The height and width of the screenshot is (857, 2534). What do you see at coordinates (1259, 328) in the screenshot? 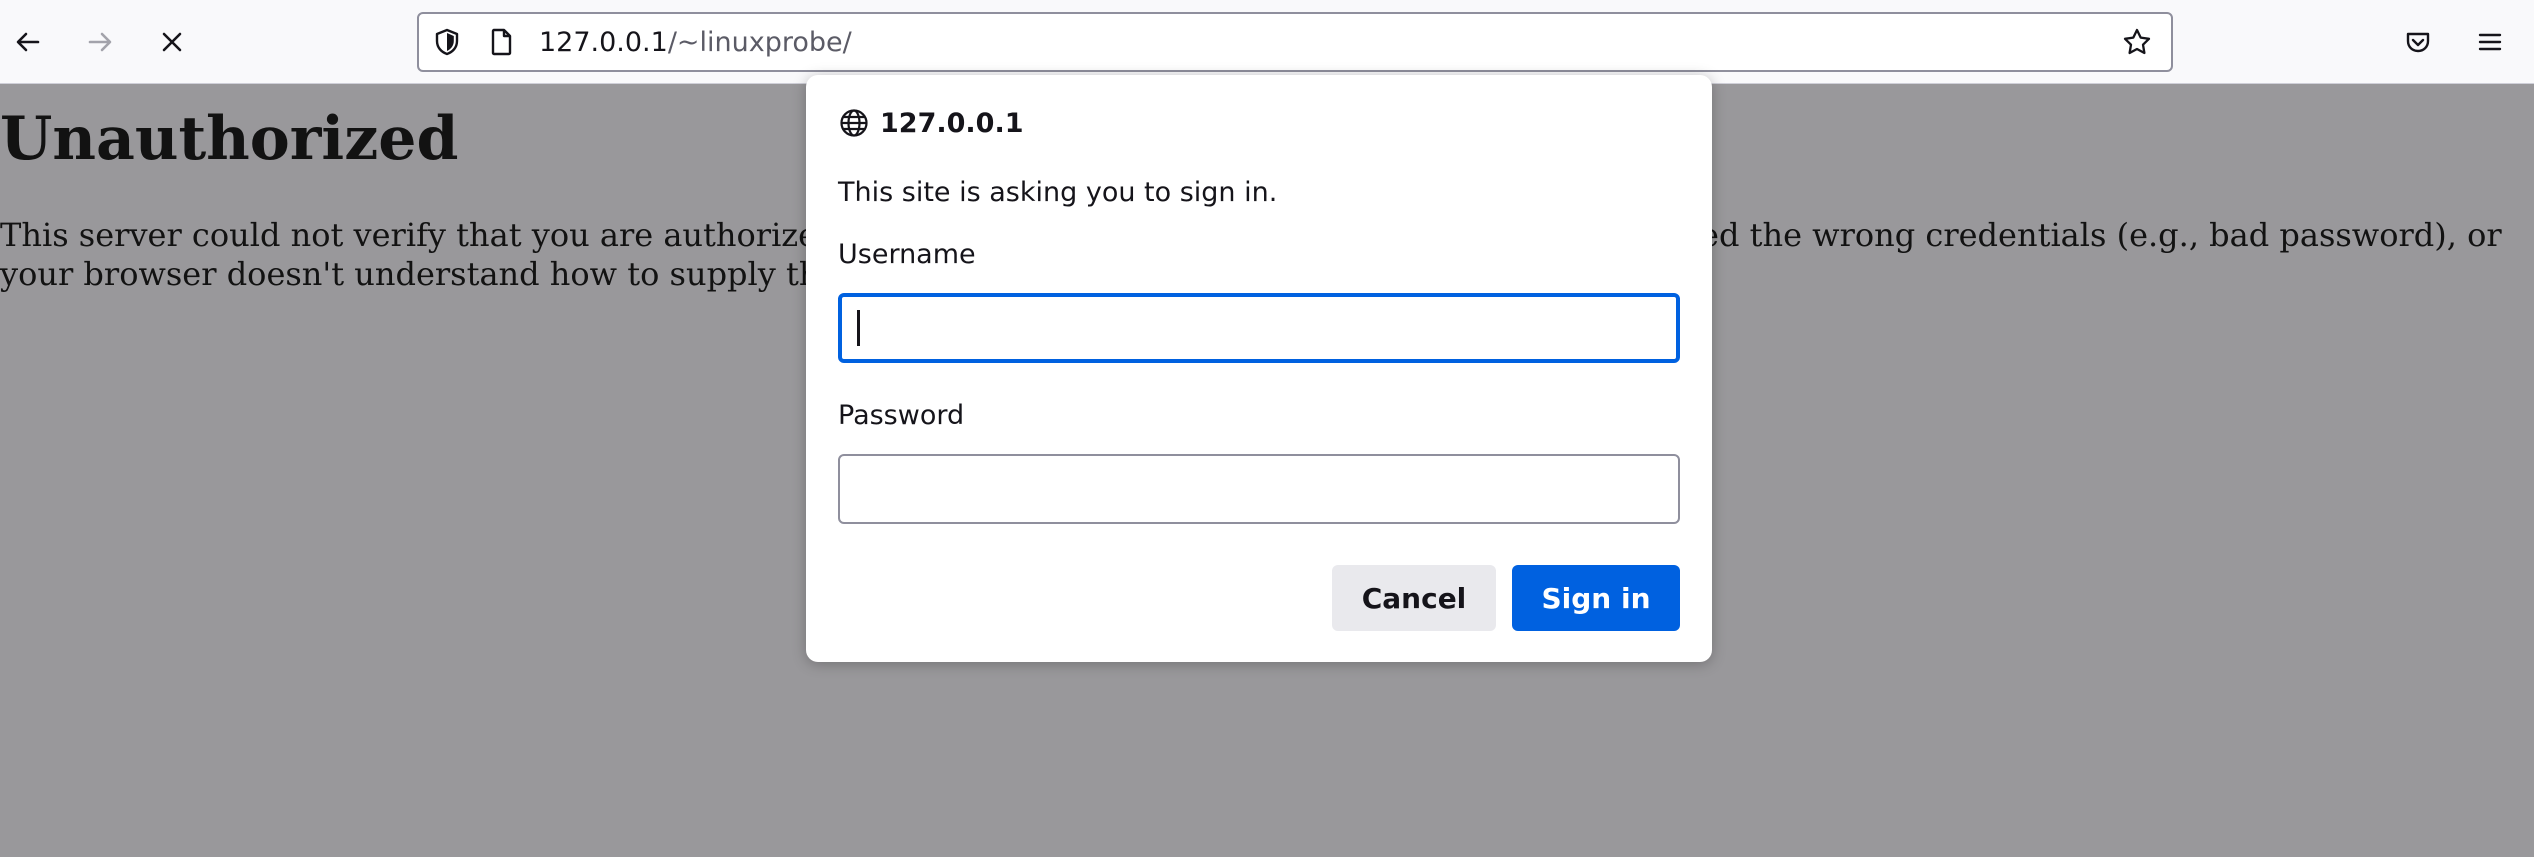
I see `username-input` at bounding box center [1259, 328].